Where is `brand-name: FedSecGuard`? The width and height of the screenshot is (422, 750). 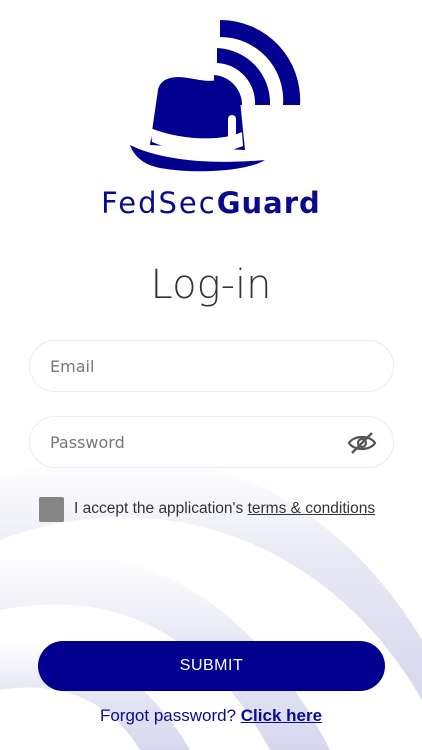 brand-name: FedSecGuard is located at coordinates (211, 203).